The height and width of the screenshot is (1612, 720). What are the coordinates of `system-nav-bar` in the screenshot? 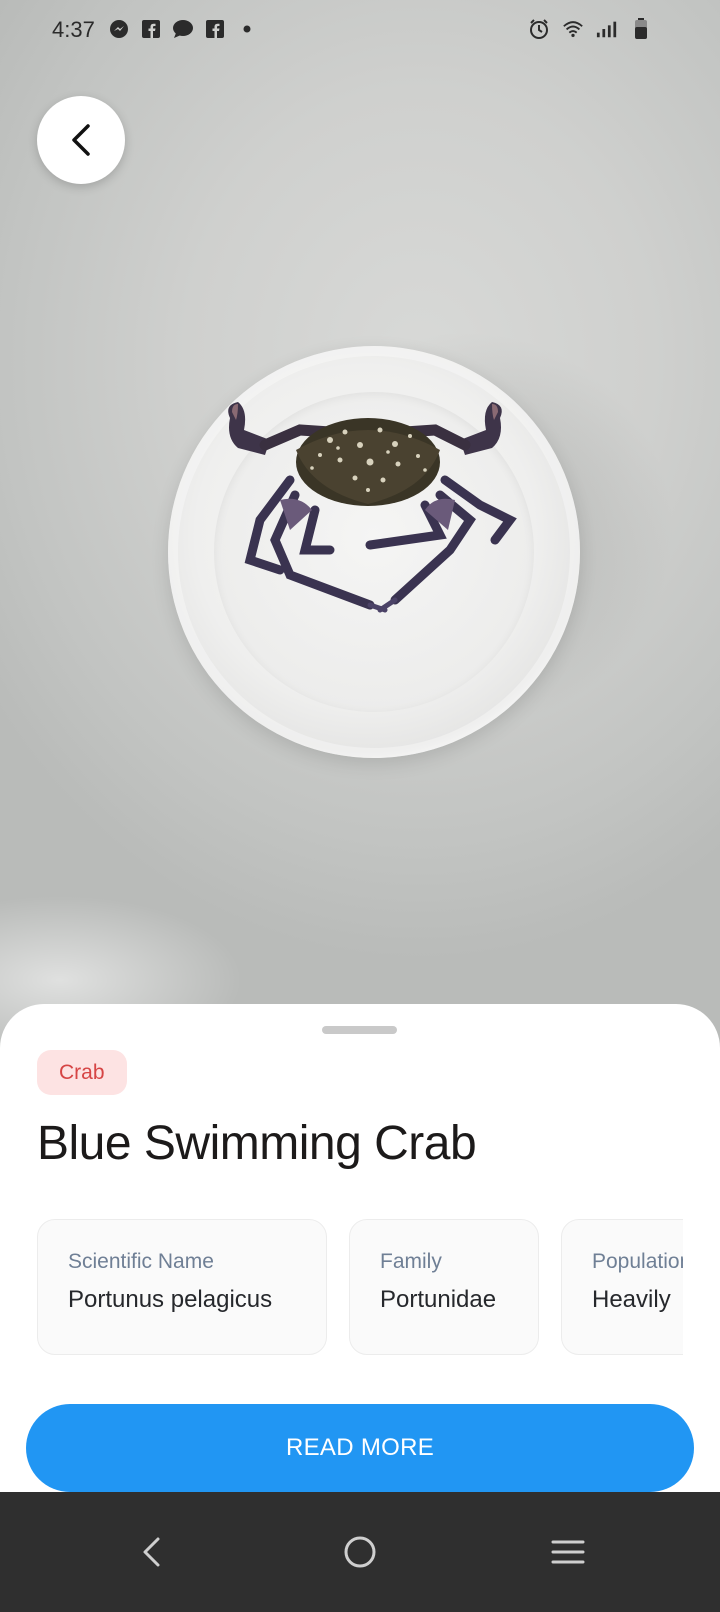 It's located at (360, 1552).